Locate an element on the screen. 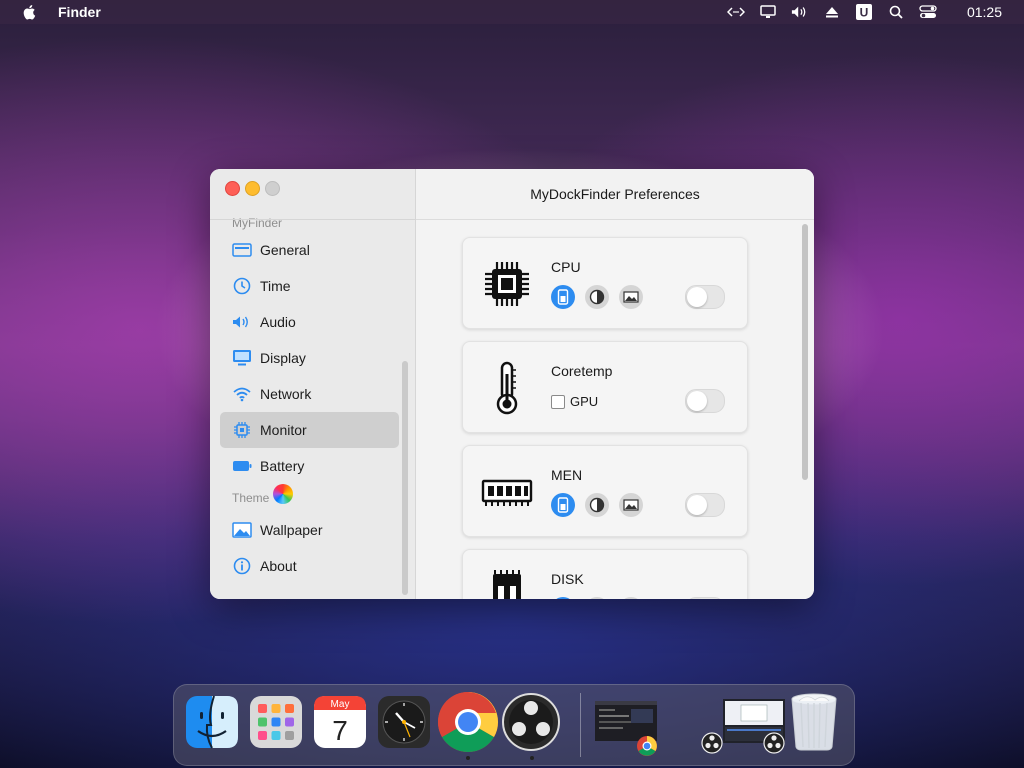 This screenshot has width=1024, height=768. sidebar-item-label: General is located at coordinates (285, 250).